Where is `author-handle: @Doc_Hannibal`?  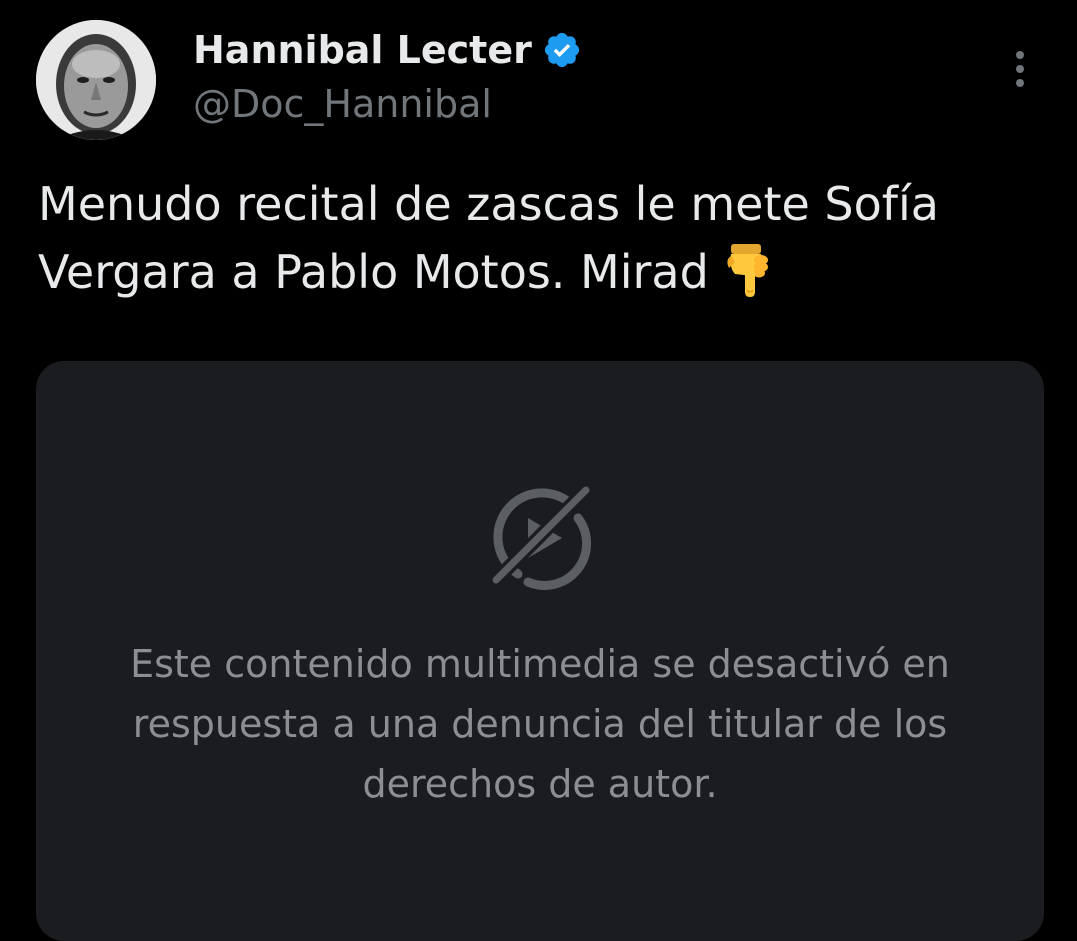
author-handle: @Doc_Hannibal is located at coordinates (342, 104).